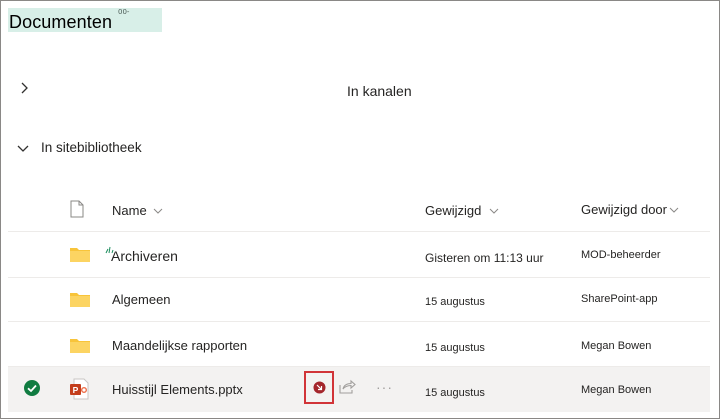  I want to click on column-header-modified-by: Gewijzigd door, so click(630, 209).